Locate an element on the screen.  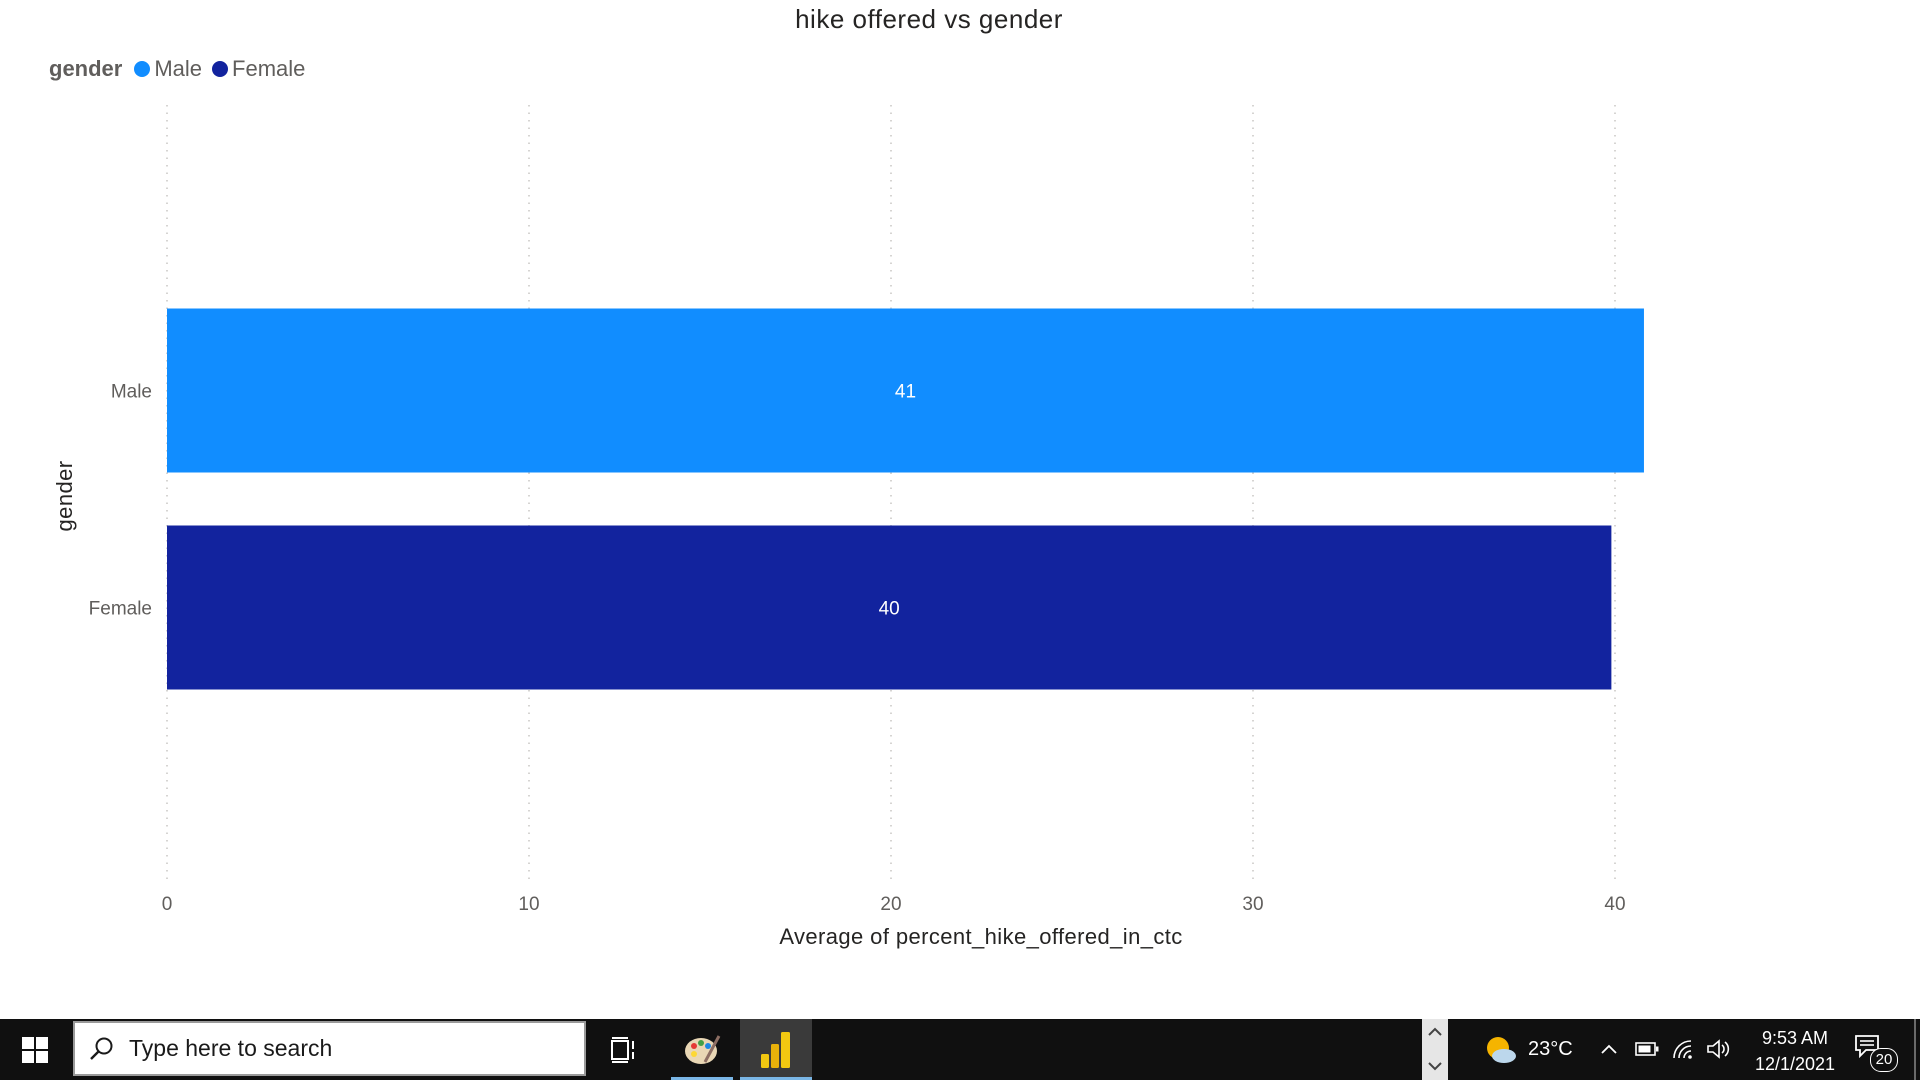
x-axis-title: Average of percent_hike_offered_in_ctc is located at coordinates (980, 936).